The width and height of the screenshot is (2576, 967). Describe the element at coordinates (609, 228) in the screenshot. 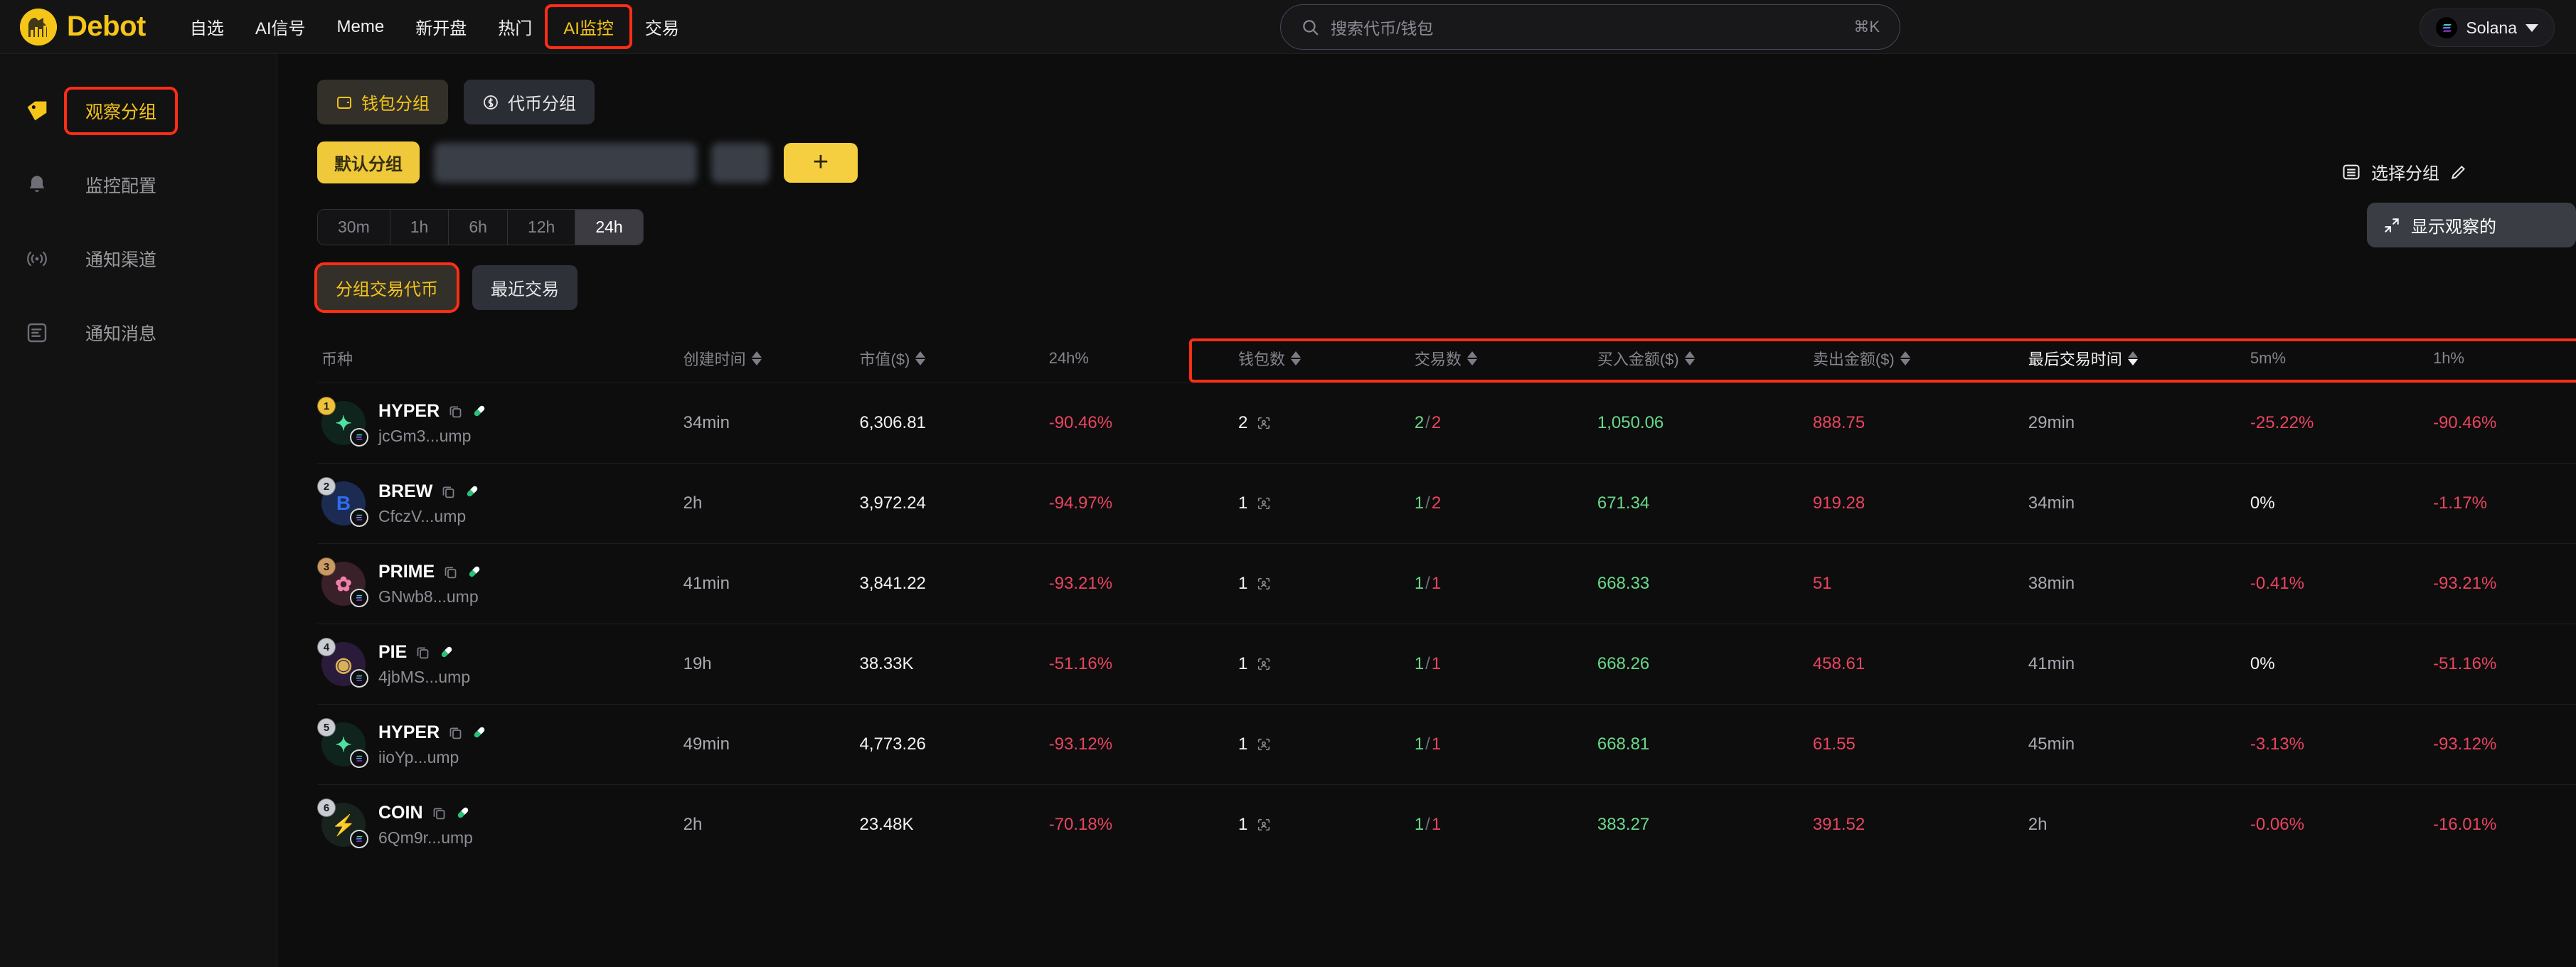

I see `time-filter-24h: 24h` at that location.